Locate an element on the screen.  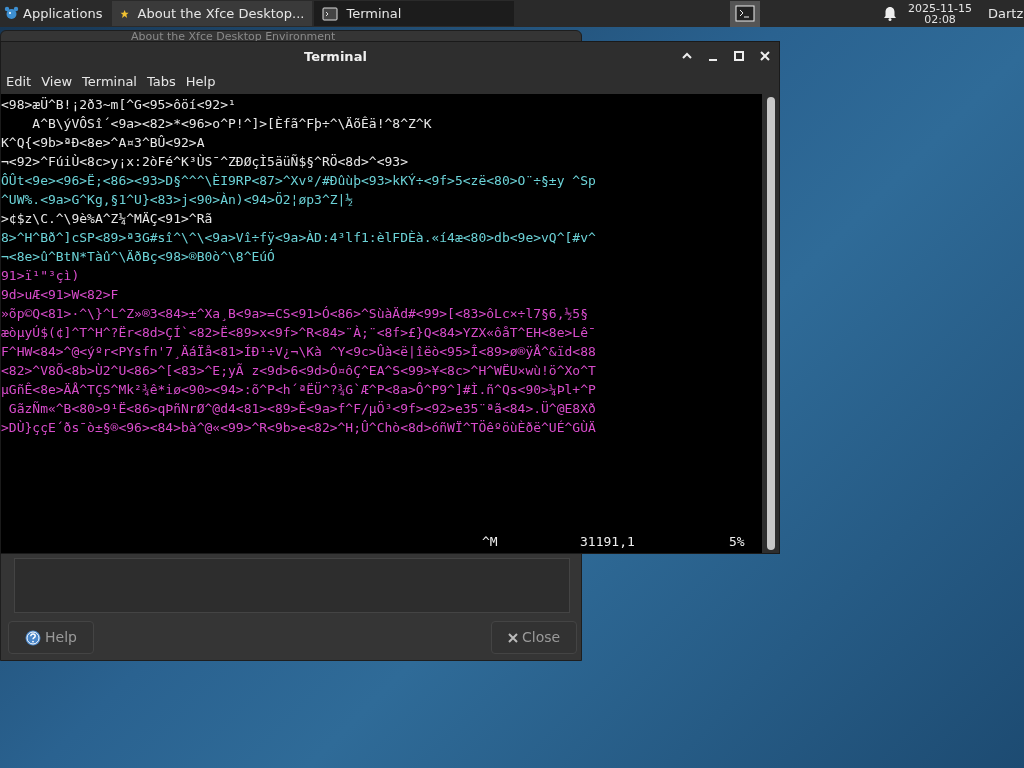
mouse-logo-icon is located at coordinates (11, 13).